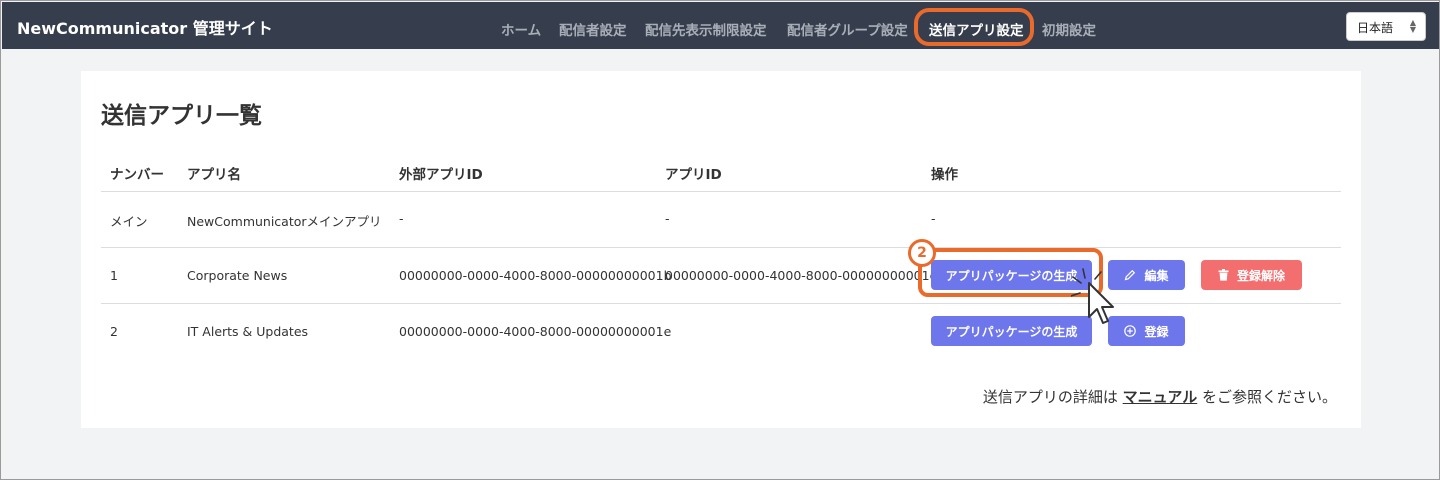  I want to click on nav-highlight-annotation, so click(974, 27).